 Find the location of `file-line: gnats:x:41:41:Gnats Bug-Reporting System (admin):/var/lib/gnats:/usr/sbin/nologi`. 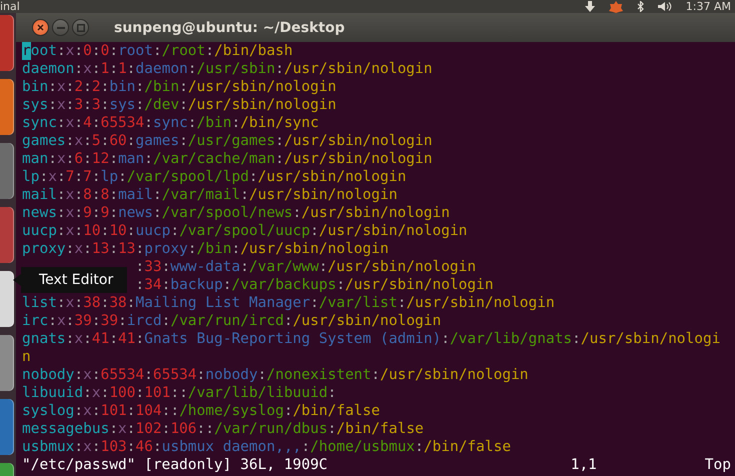

file-line: gnats:x:41:41:Gnats Bug-Reporting System (admin):/var/lib/gnats:/usr/sbin/nologi is located at coordinates (372, 339).